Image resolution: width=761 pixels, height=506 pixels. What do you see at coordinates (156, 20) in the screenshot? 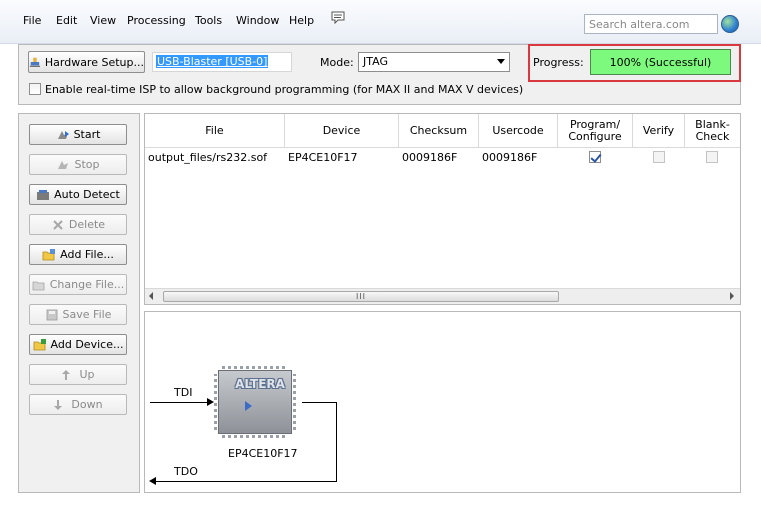
I see `menu-processing: Processing` at bounding box center [156, 20].